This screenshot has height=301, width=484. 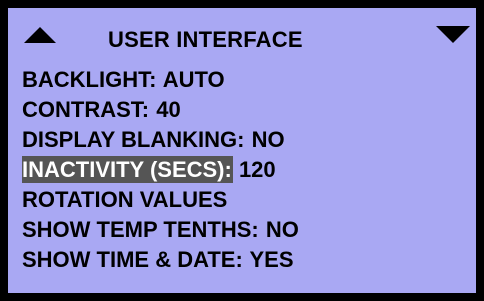 What do you see at coordinates (453, 34) in the screenshot?
I see `scroll-down-arrow-icon` at bounding box center [453, 34].